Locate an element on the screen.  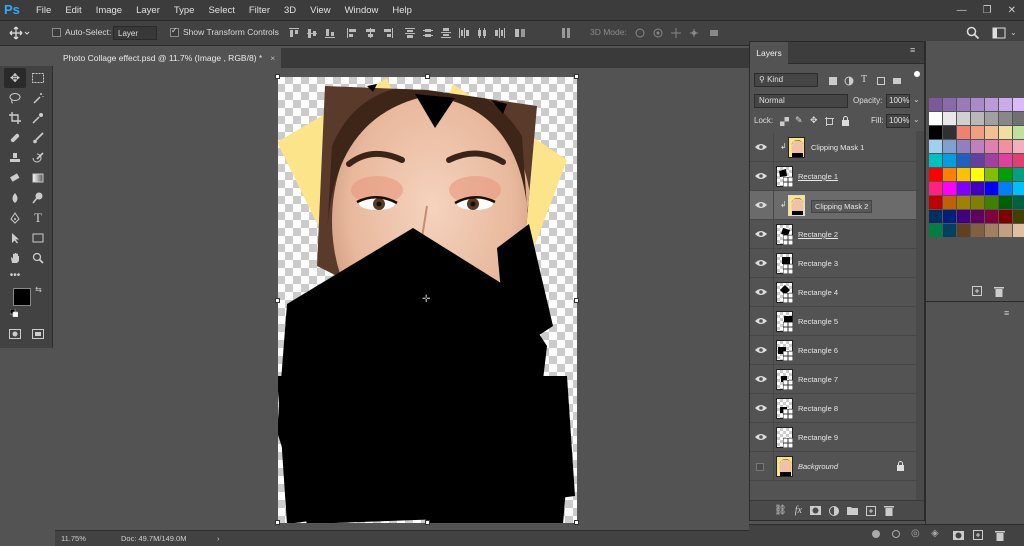
distribute-right-icon is located at coordinates (500, 33).